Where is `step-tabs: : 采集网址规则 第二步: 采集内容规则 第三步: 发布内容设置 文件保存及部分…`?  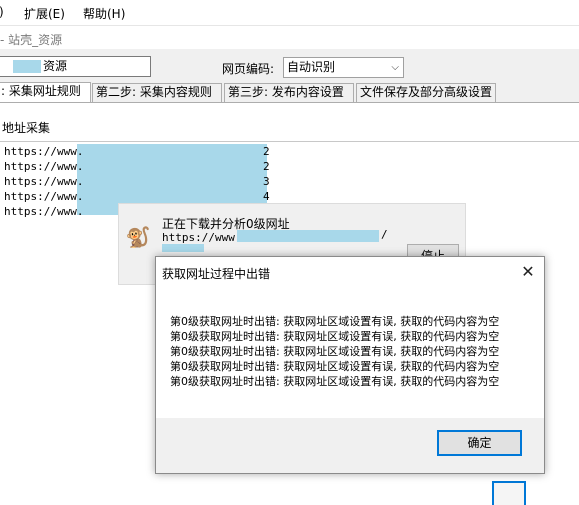 step-tabs: : 采集网址规则 第二步: 采集内容规则 第三步: 发布内容设置 文件保存及部分… is located at coordinates (289, 92).